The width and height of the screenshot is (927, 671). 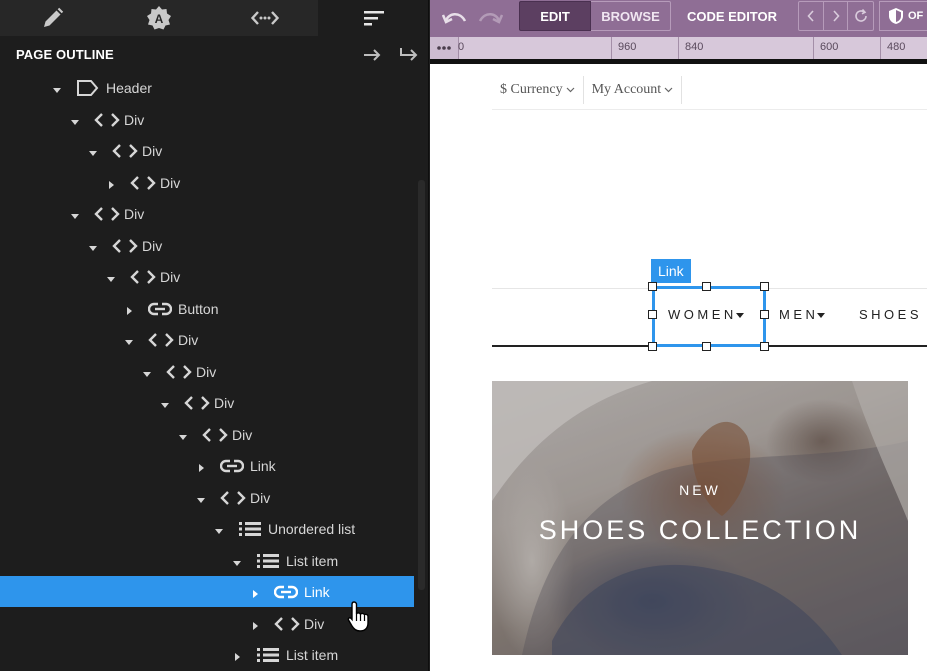 What do you see at coordinates (53, 18) in the screenshot?
I see `tab-edit` at bounding box center [53, 18].